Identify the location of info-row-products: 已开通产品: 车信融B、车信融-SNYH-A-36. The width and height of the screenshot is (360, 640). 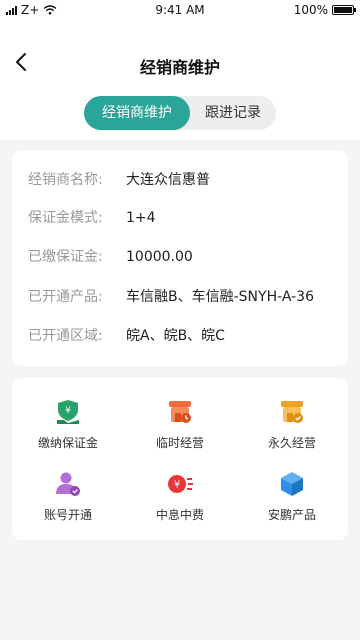
(171, 297).